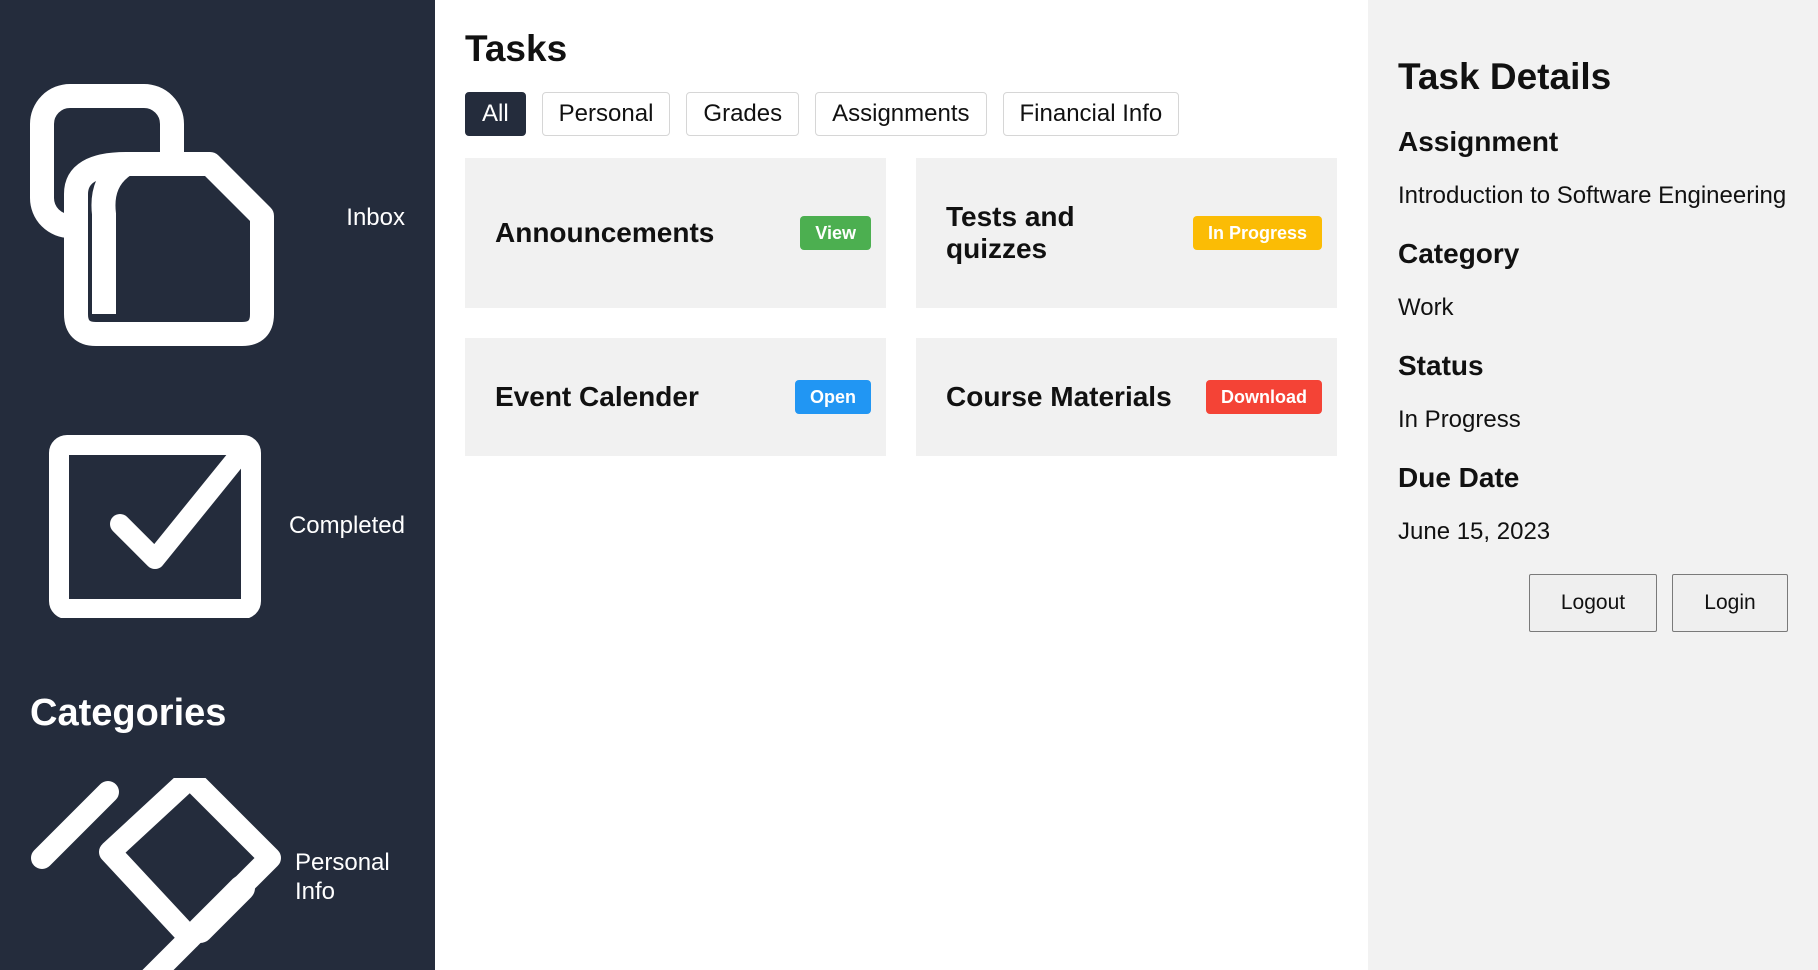  I want to click on categories-heading: Categories, so click(128, 713).